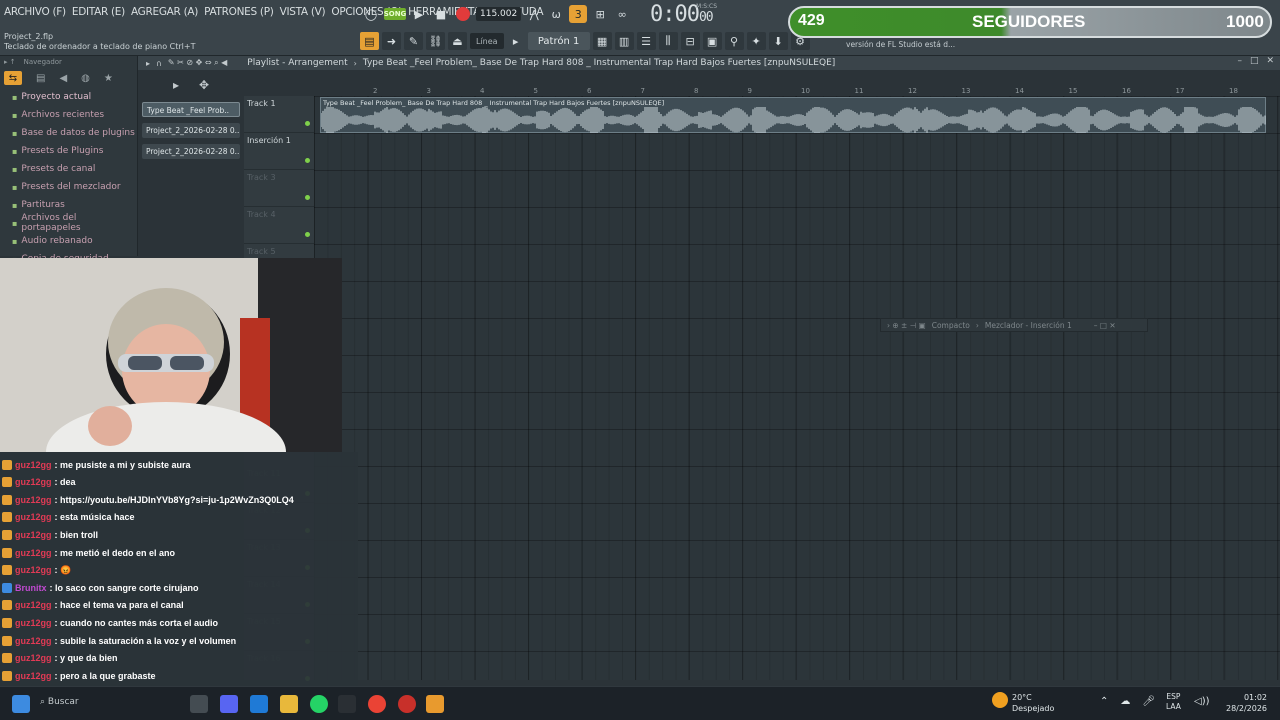 The height and width of the screenshot is (720, 1280). I want to click on play-icon: ▶, so click(419, 14).